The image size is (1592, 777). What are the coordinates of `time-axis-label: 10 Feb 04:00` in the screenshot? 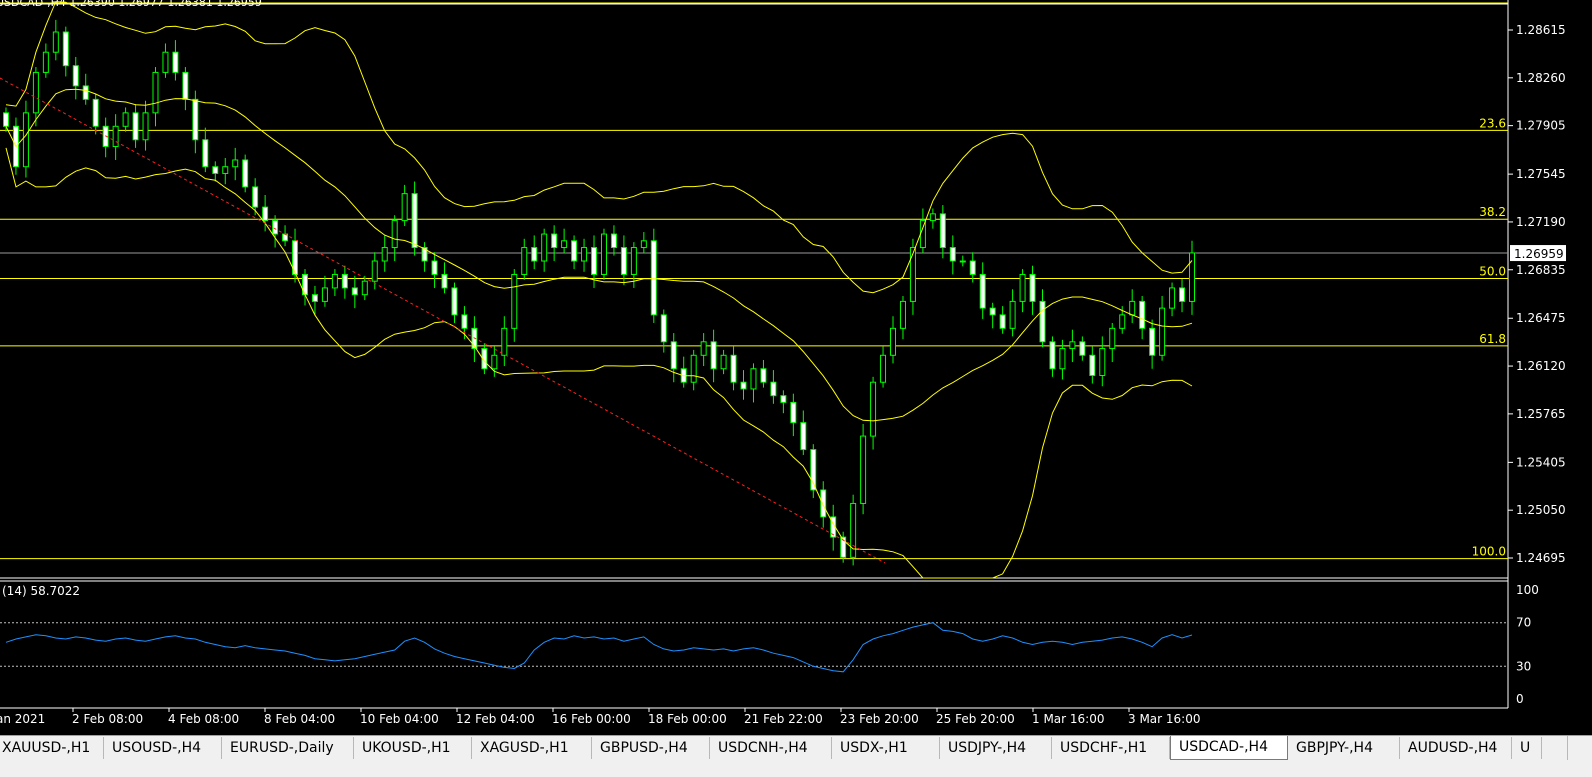 It's located at (399, 719).